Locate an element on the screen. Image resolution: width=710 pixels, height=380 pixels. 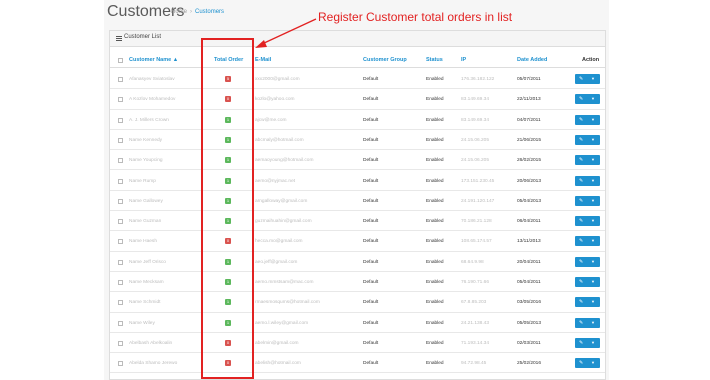
annotation-arrow is located at coordinates (286, 33).